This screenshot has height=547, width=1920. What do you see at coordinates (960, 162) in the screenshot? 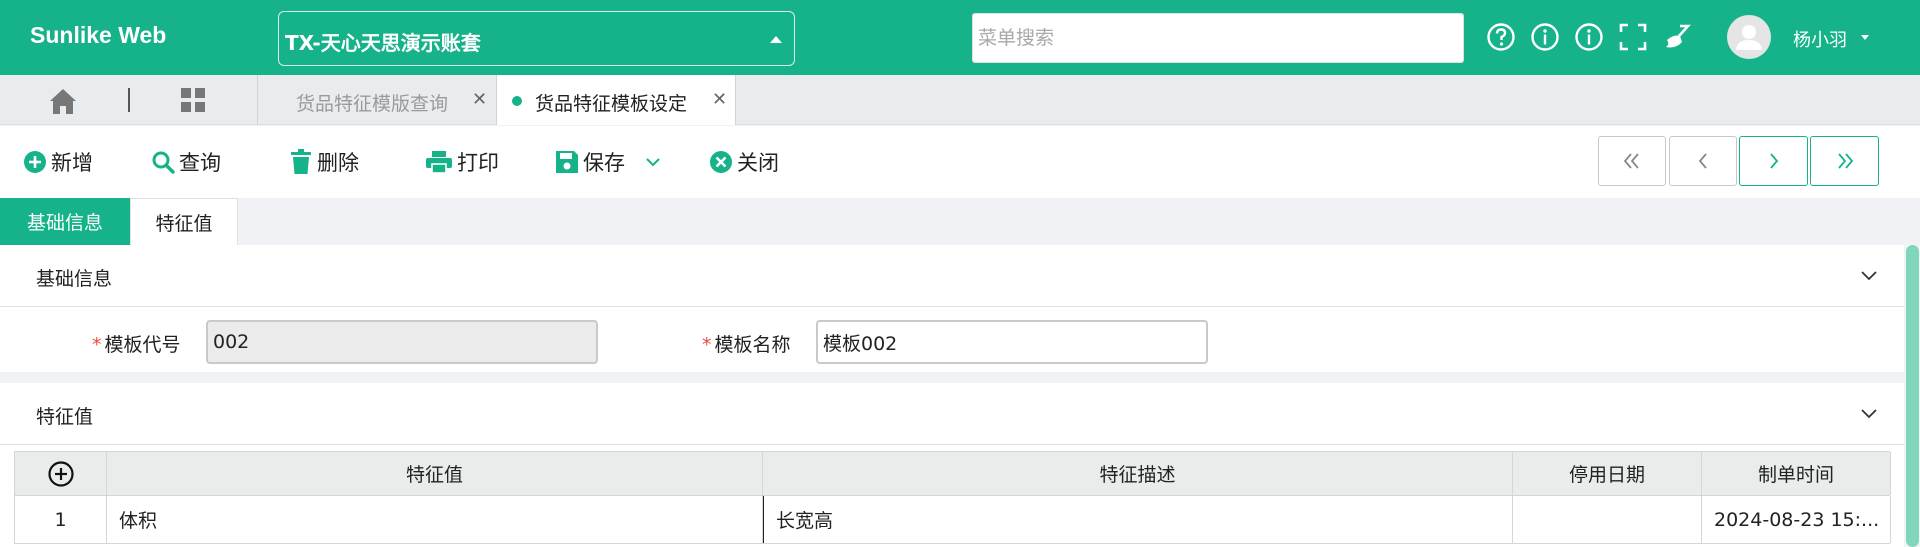
I see `toolbar: 新增 查询 删除 打印 保存 关闭` at bounding box center [960, 162].